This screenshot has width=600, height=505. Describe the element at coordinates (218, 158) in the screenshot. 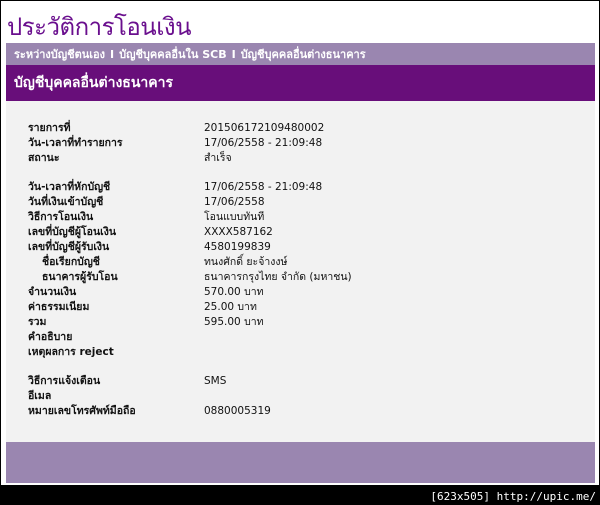

I see `detail-value: สำเร็จ` at that location.